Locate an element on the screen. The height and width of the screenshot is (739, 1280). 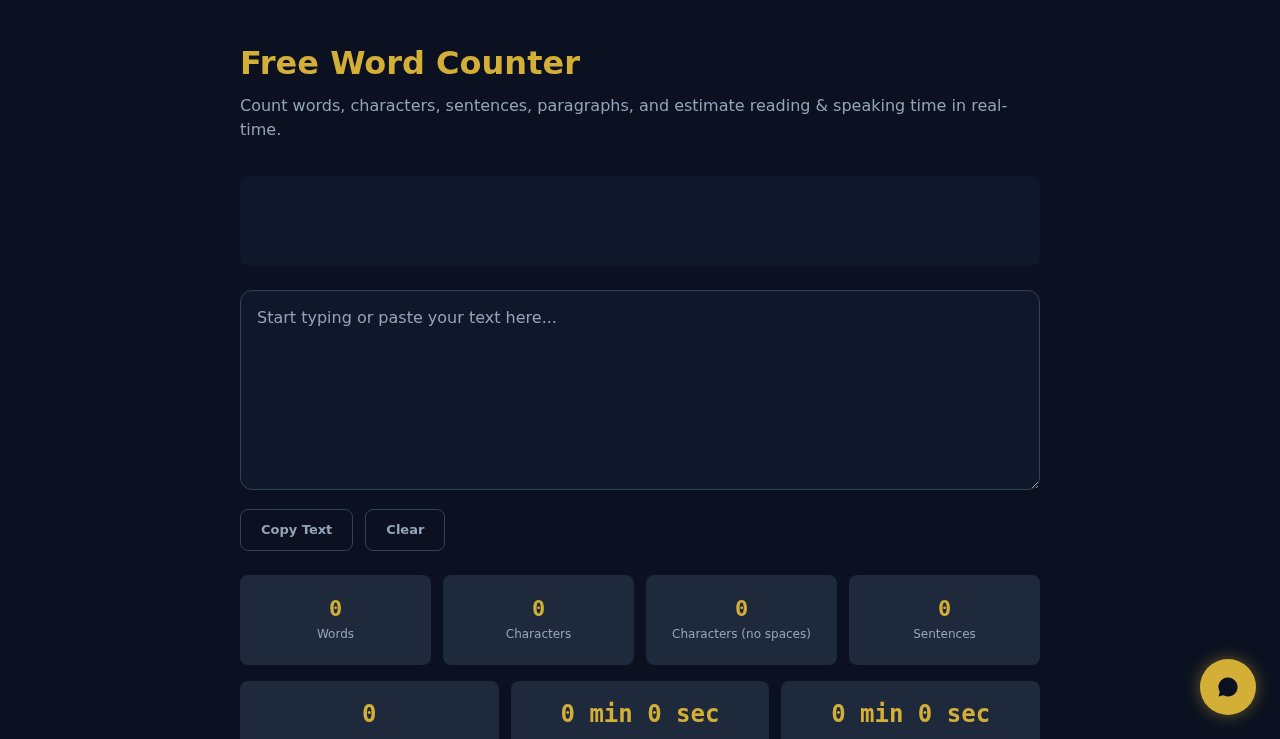
page-title: Free Word Counter is located at coordinates (410, 63).